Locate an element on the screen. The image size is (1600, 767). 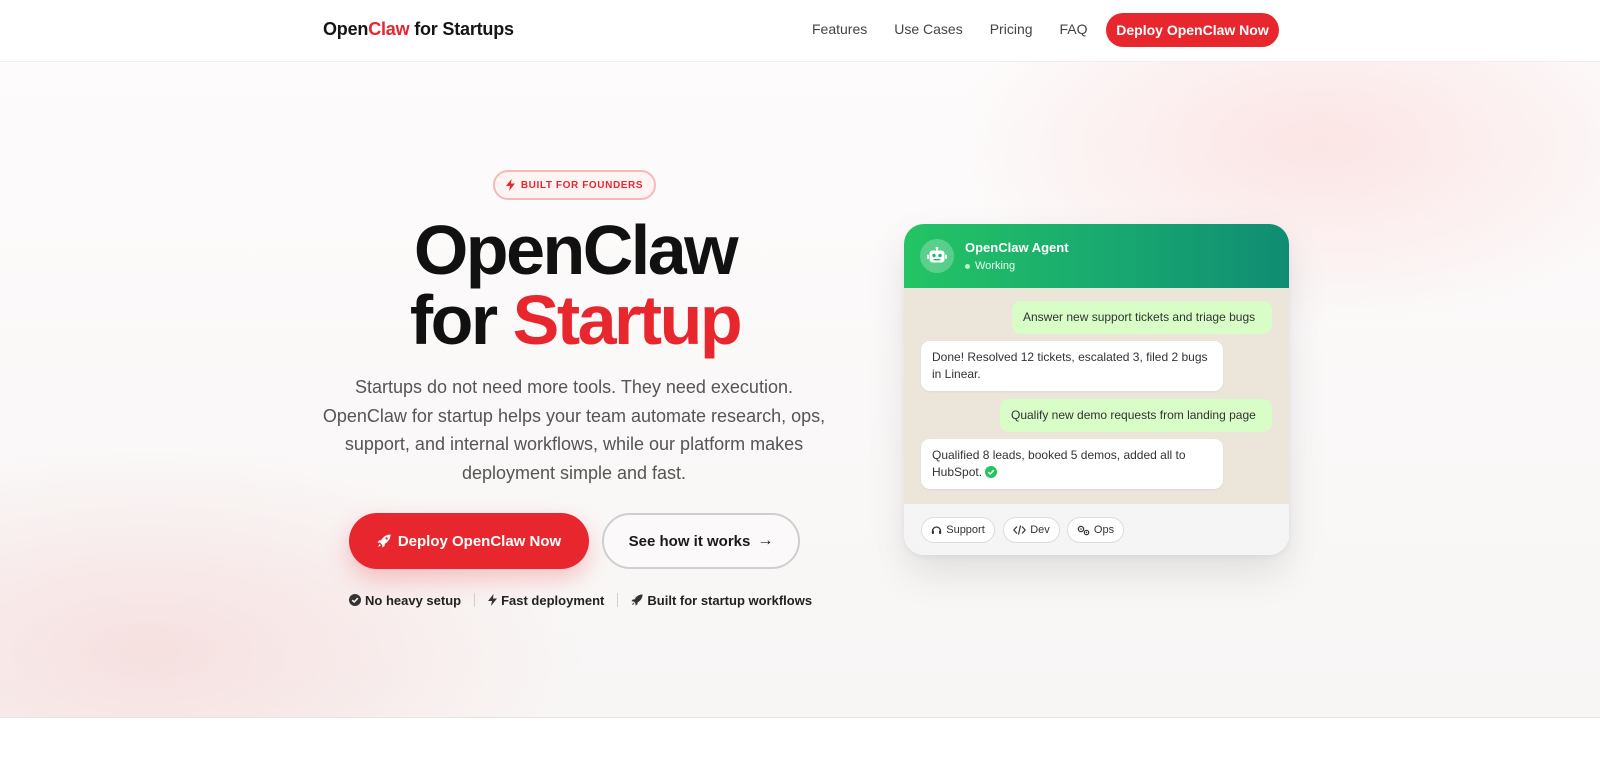
agent-status: Working is located at coordinates (990, 266).